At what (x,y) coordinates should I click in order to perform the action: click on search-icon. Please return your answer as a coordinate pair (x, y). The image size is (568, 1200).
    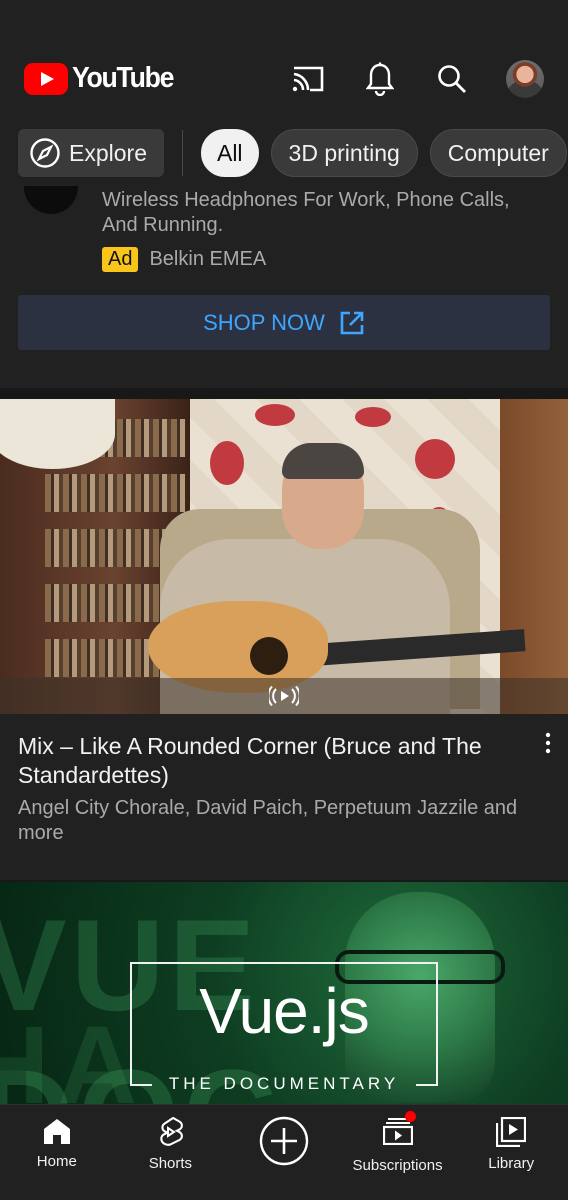
    Looking at the image, I should click on (452, 79).